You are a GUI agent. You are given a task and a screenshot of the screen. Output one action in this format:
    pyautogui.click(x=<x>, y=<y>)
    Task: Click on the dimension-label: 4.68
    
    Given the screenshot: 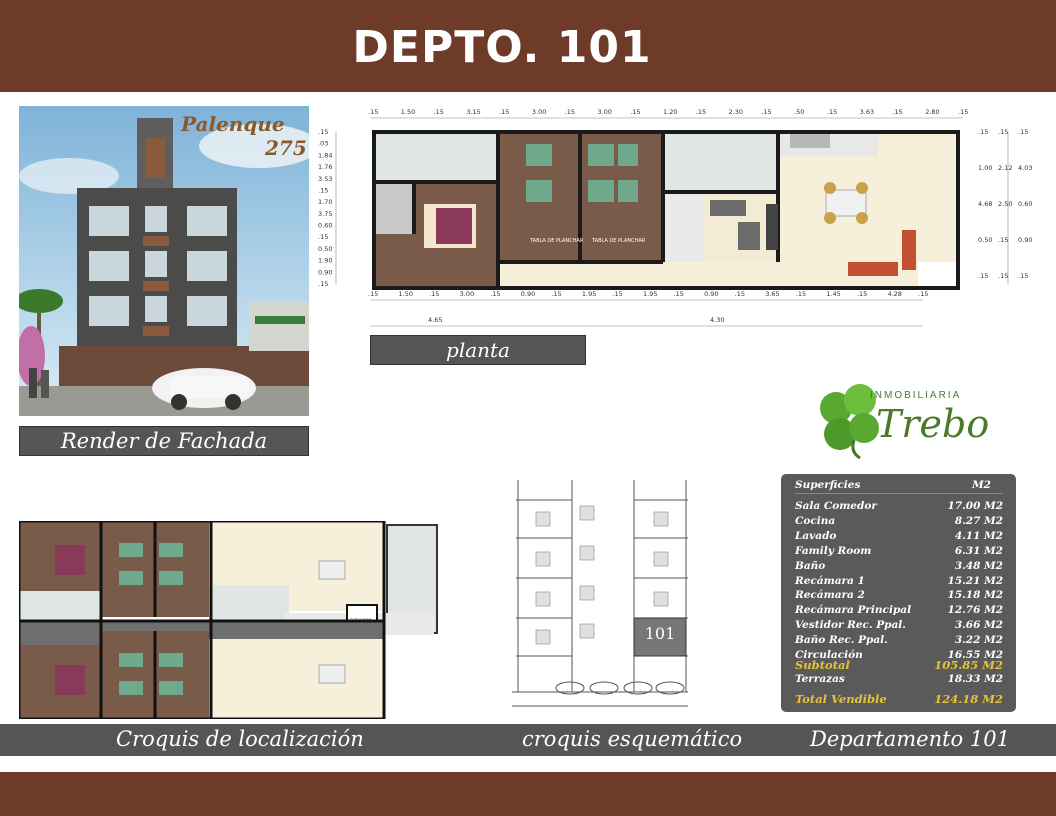 What is the action you would take?
    pyautogui.click(x=985, y=204)
    